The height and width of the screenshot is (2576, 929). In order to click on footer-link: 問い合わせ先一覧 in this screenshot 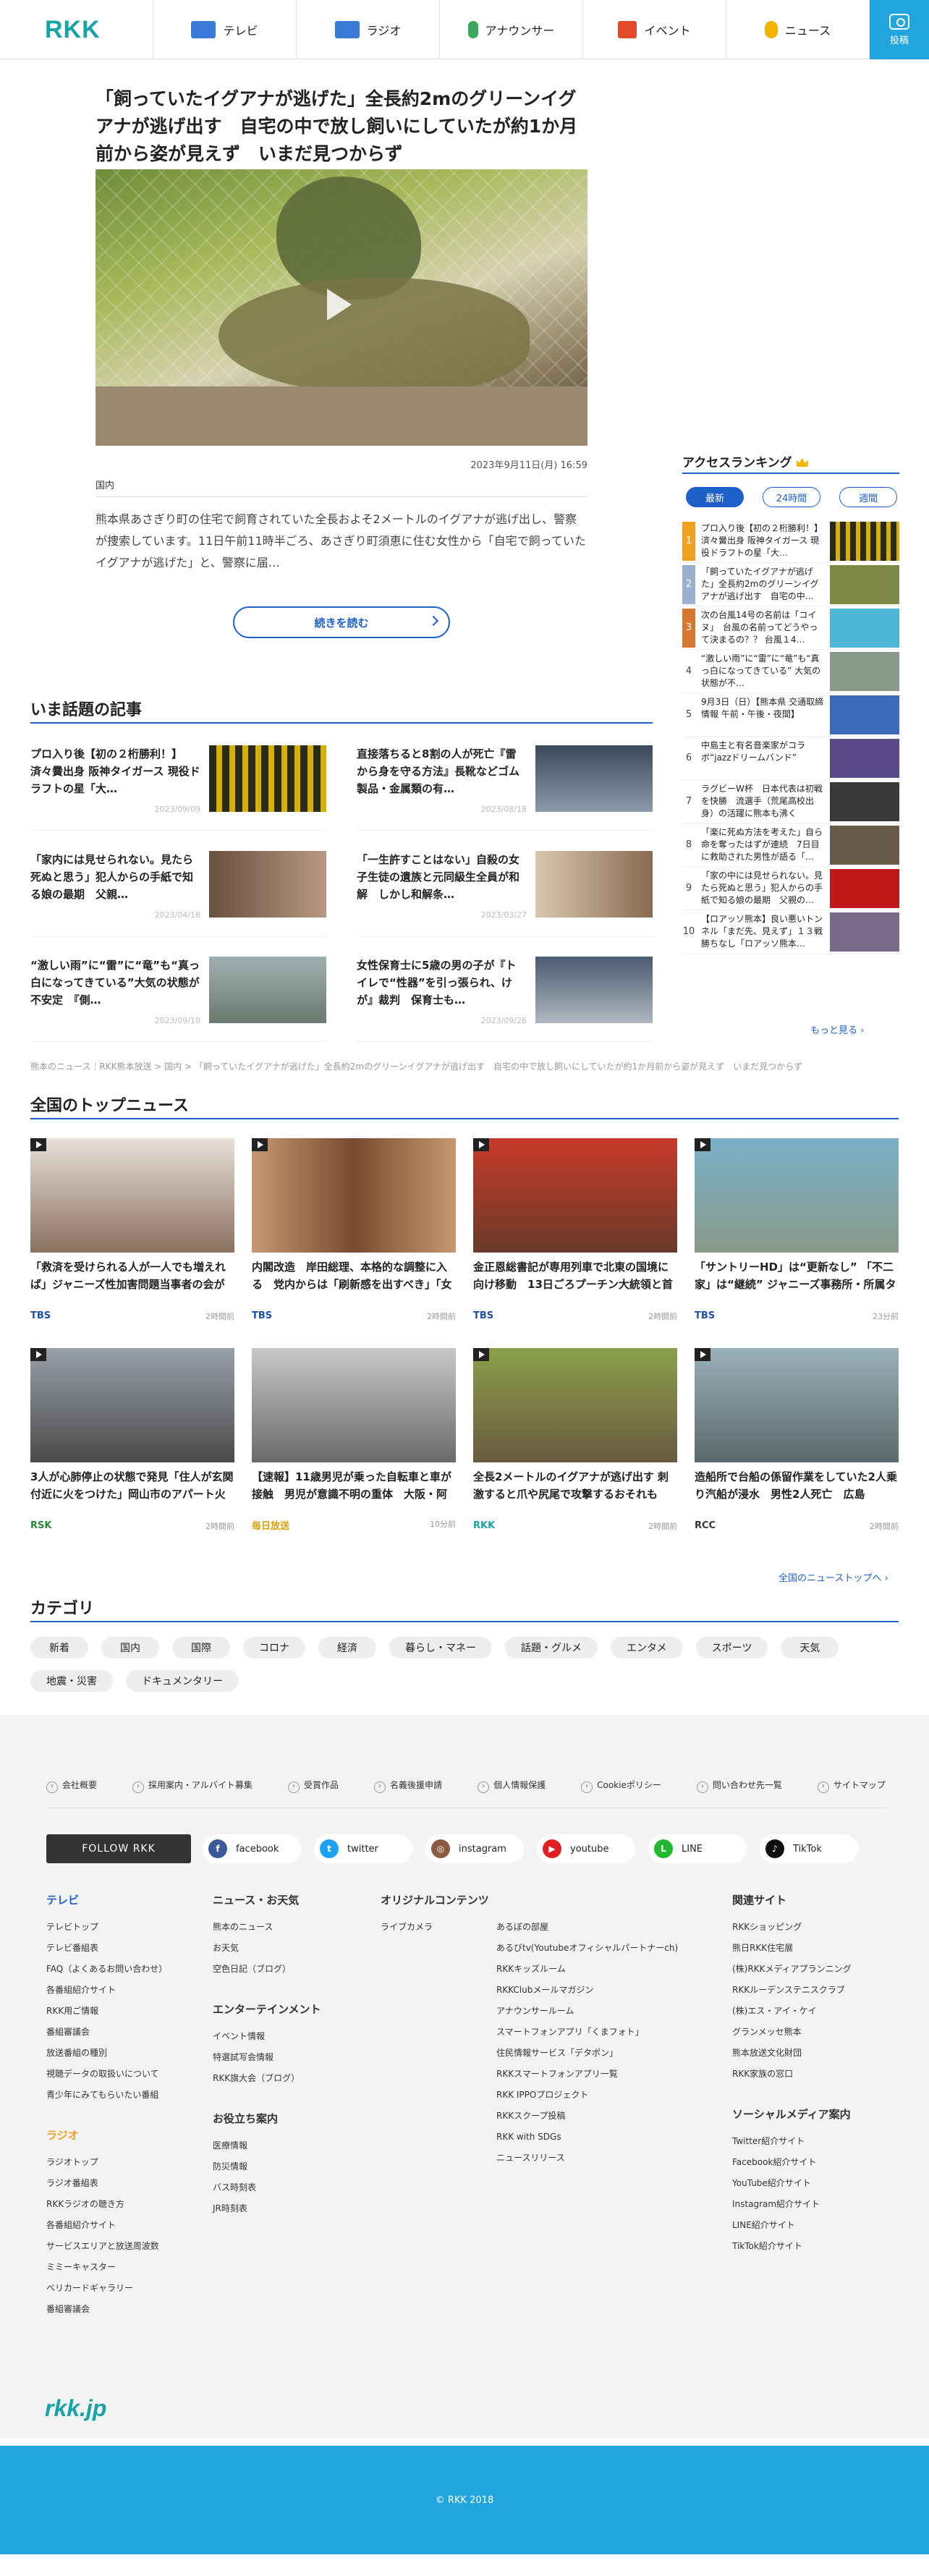, I will do `click(739, 1786)`.